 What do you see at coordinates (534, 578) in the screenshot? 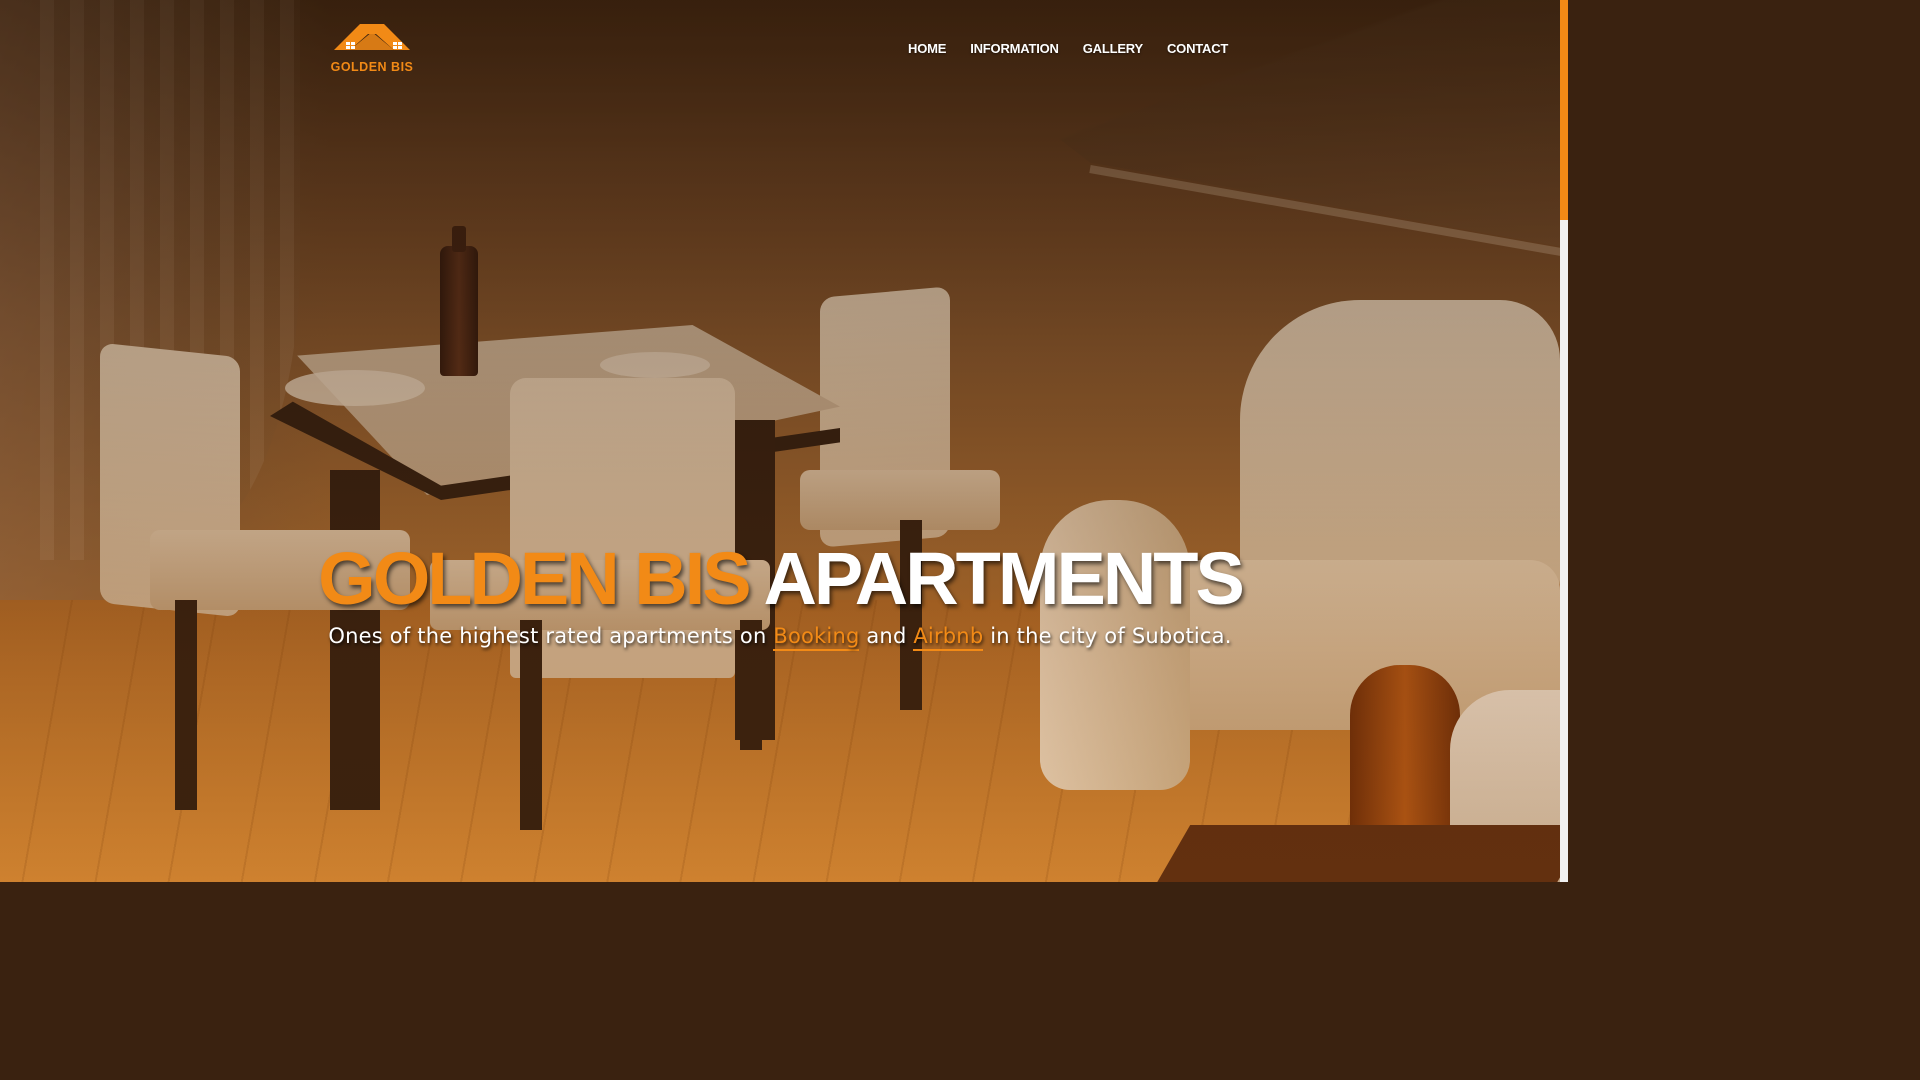
I see `hero-title-accent: GOLDEN BIS` at bounding box center [534, 578].